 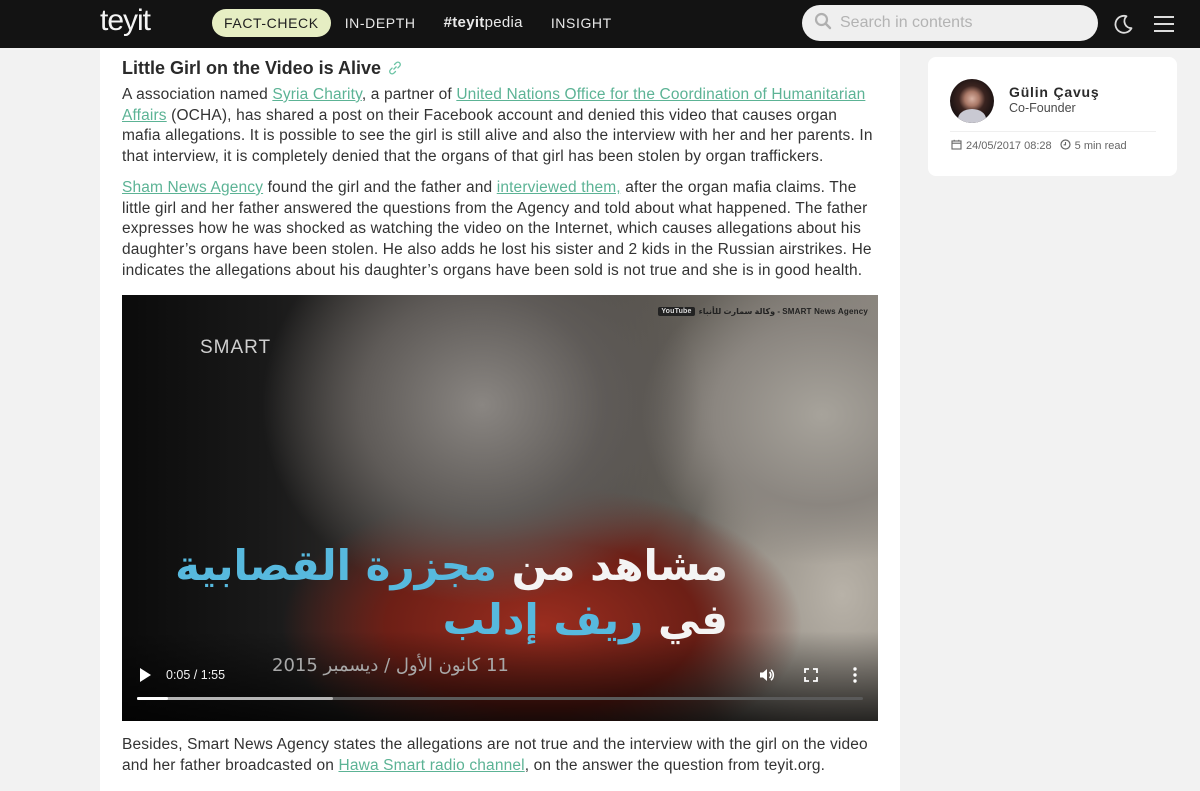 What do you see at coordinates (390, 666) in the screenshot?
I see `video-caption-date: 11 كانون الأول / ديسمبر 2015` at bounding box center [390, 666].